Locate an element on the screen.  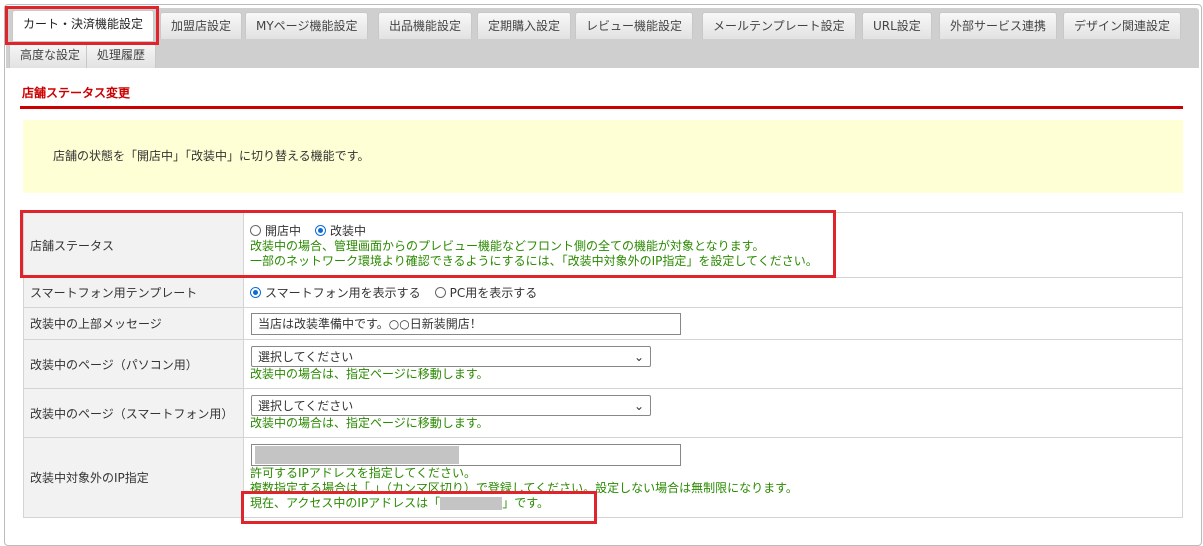
radio-icon is located at coordinates (440, 292).